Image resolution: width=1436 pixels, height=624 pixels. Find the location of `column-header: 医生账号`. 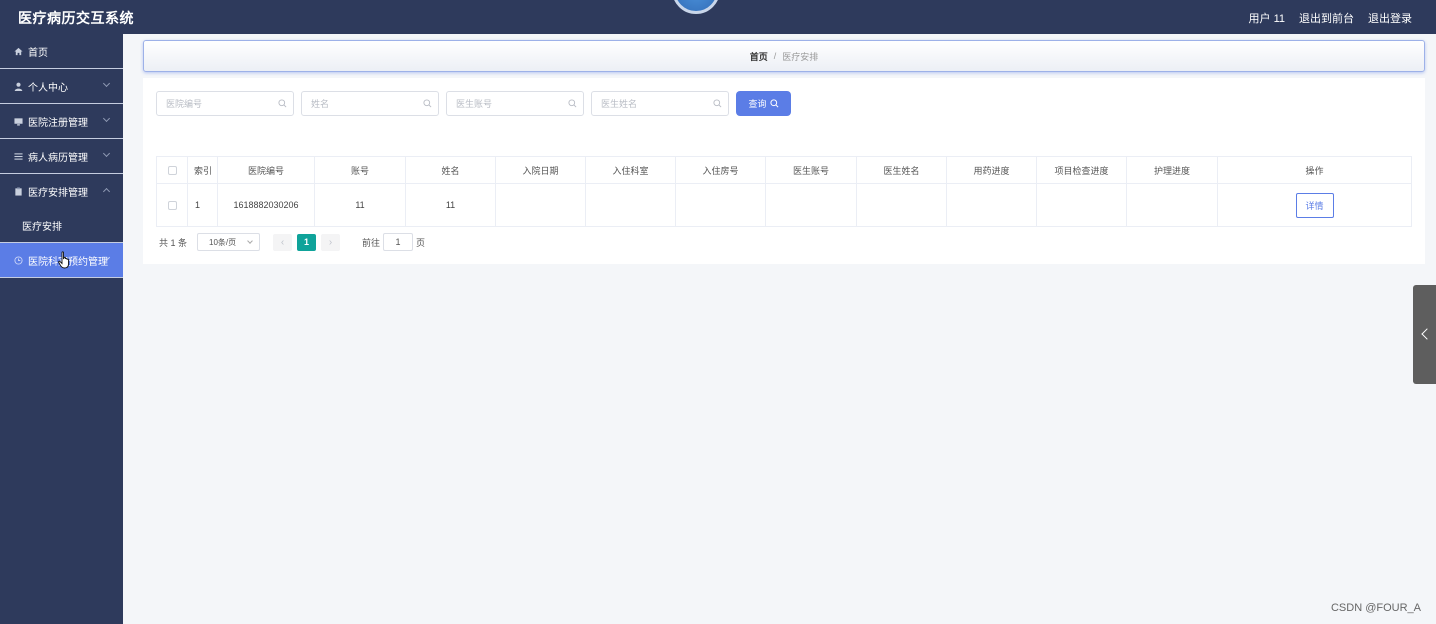

column-header: 医生账号 is located at coordinates (811, 170).